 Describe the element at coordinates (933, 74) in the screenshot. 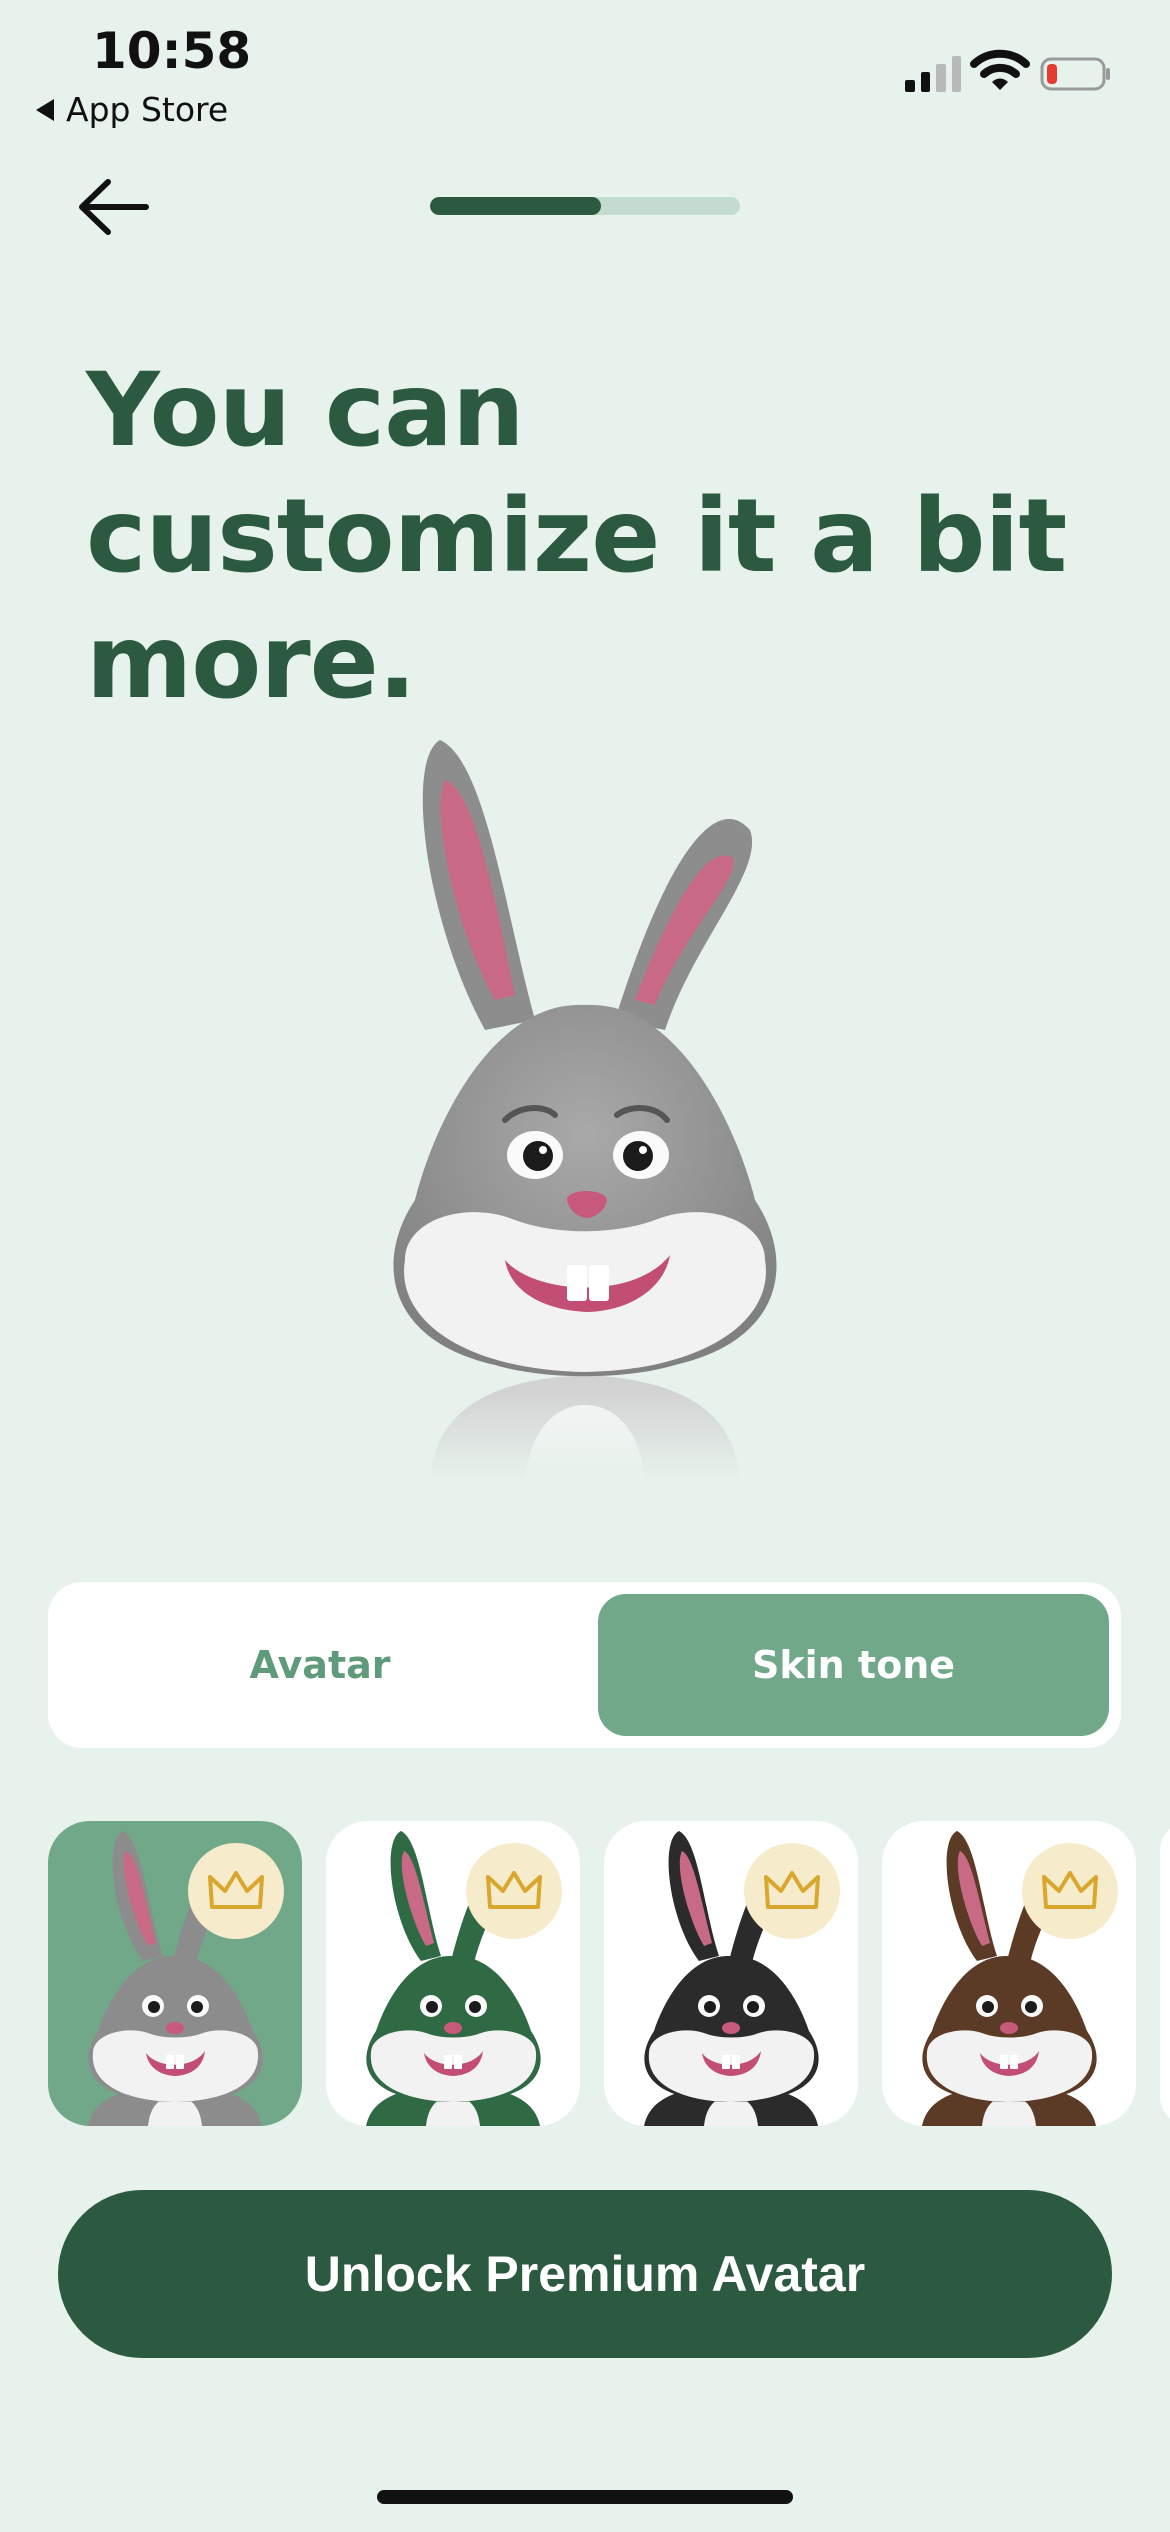

I see `cellular-signal-icon` at that location.